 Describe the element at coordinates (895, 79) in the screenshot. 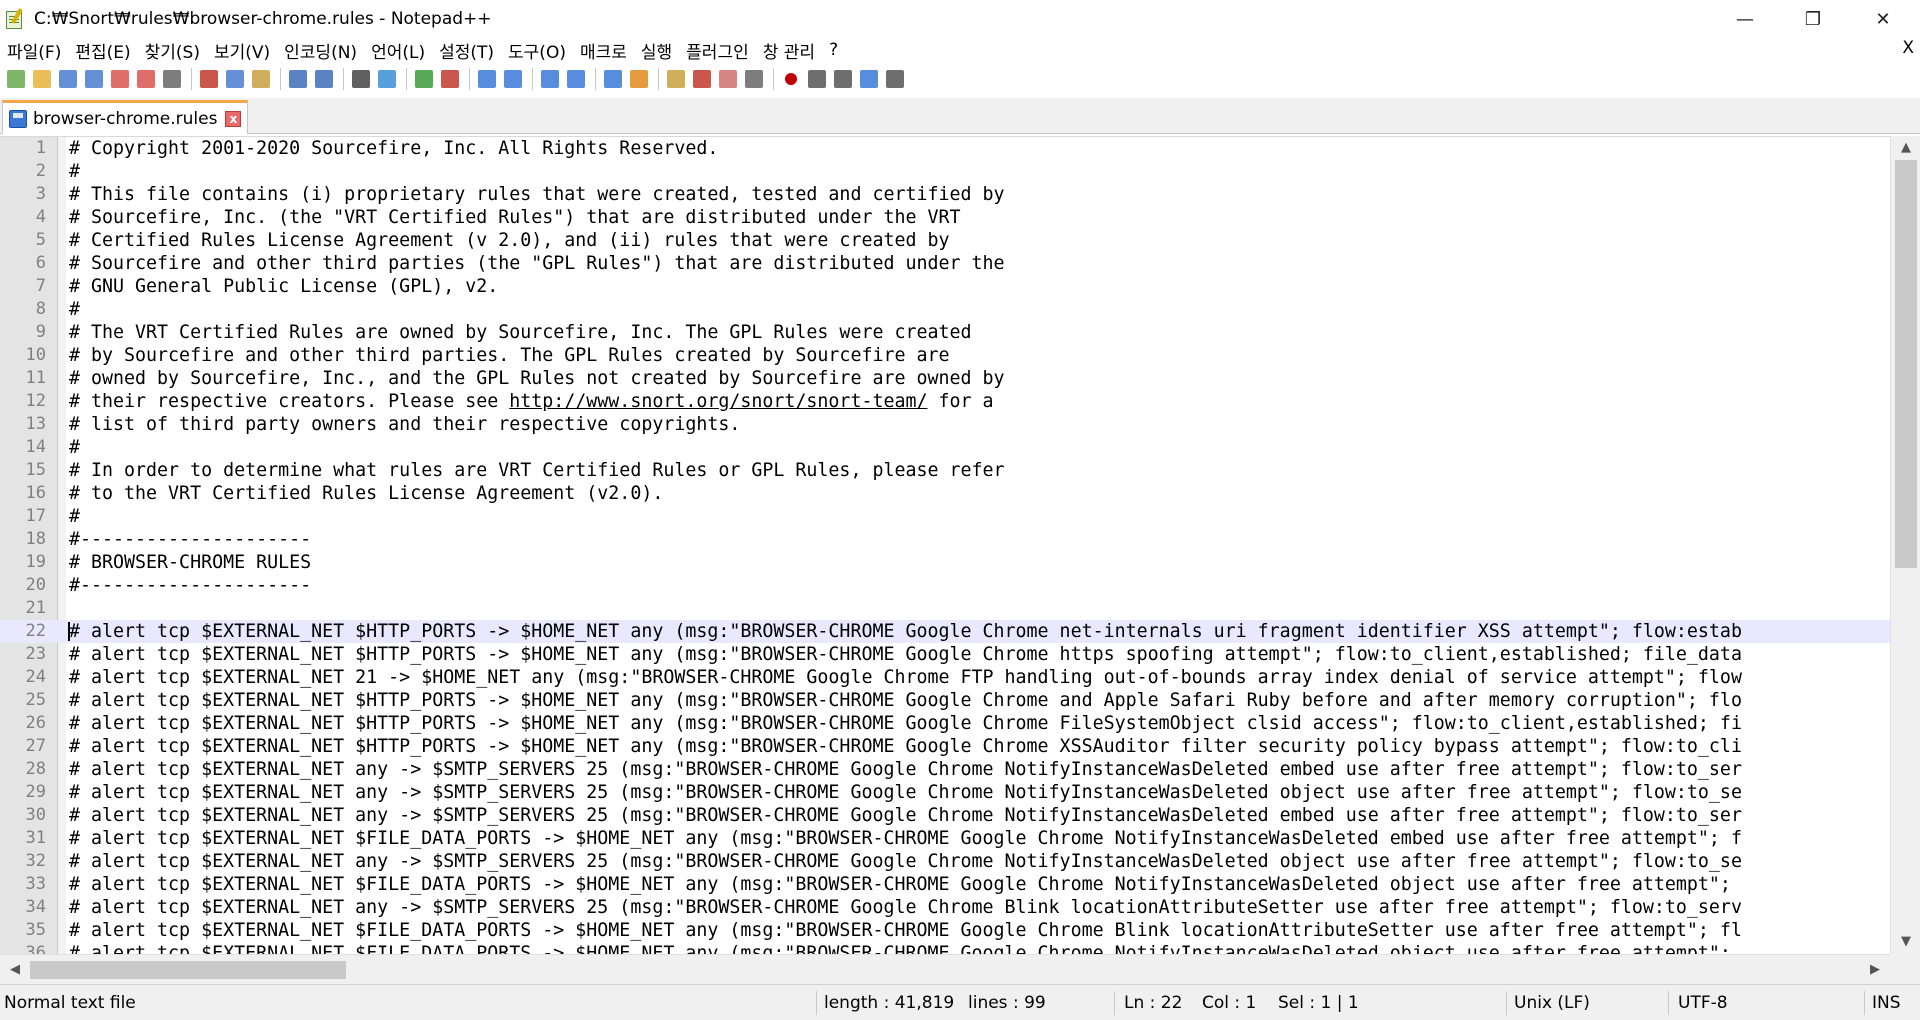

I see `save-macro-icon` at that location.